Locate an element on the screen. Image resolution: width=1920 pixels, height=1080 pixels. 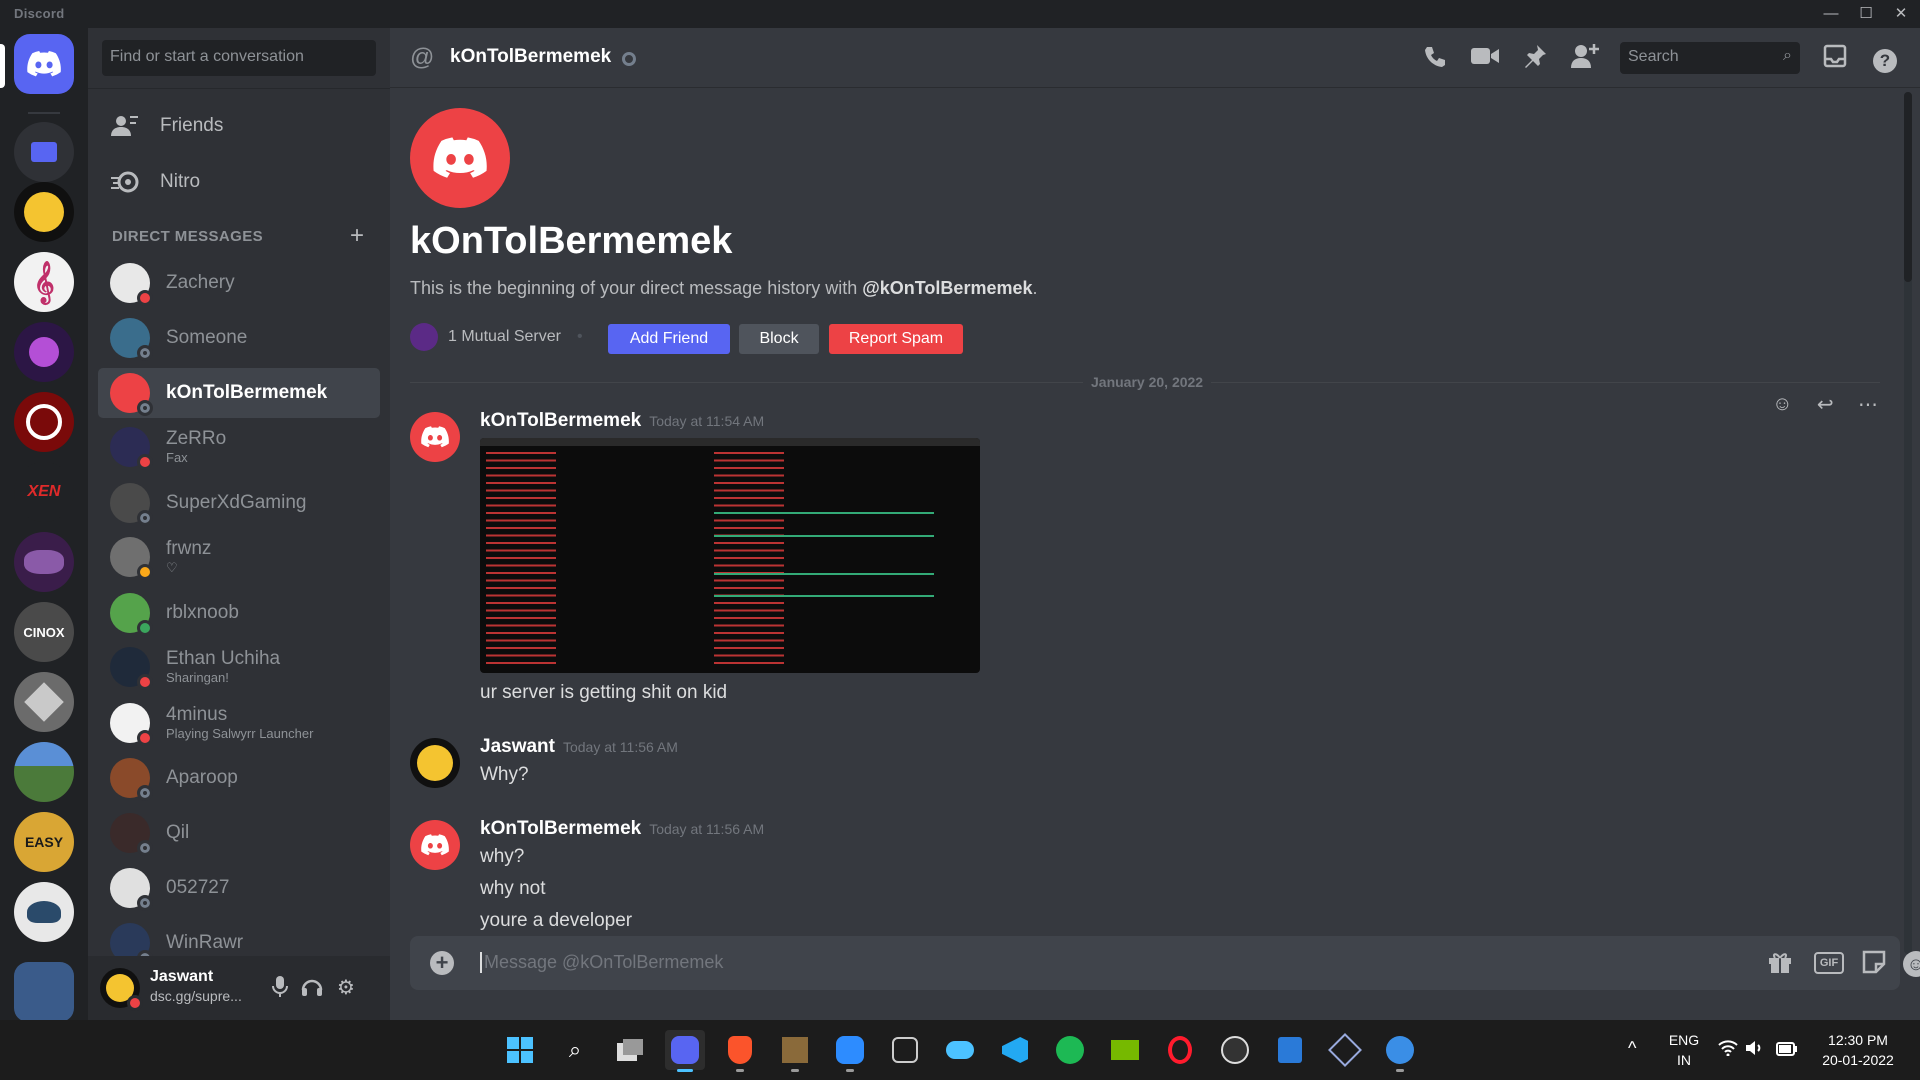
voice-call-icon is located at coordinates (1435, 59).